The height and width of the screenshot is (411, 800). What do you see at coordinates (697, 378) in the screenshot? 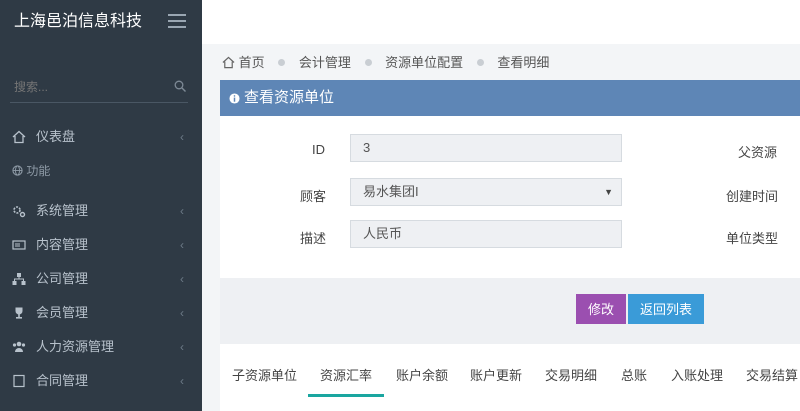
I see `tab-posting: 入账处理` at bounding box center [697, 378].